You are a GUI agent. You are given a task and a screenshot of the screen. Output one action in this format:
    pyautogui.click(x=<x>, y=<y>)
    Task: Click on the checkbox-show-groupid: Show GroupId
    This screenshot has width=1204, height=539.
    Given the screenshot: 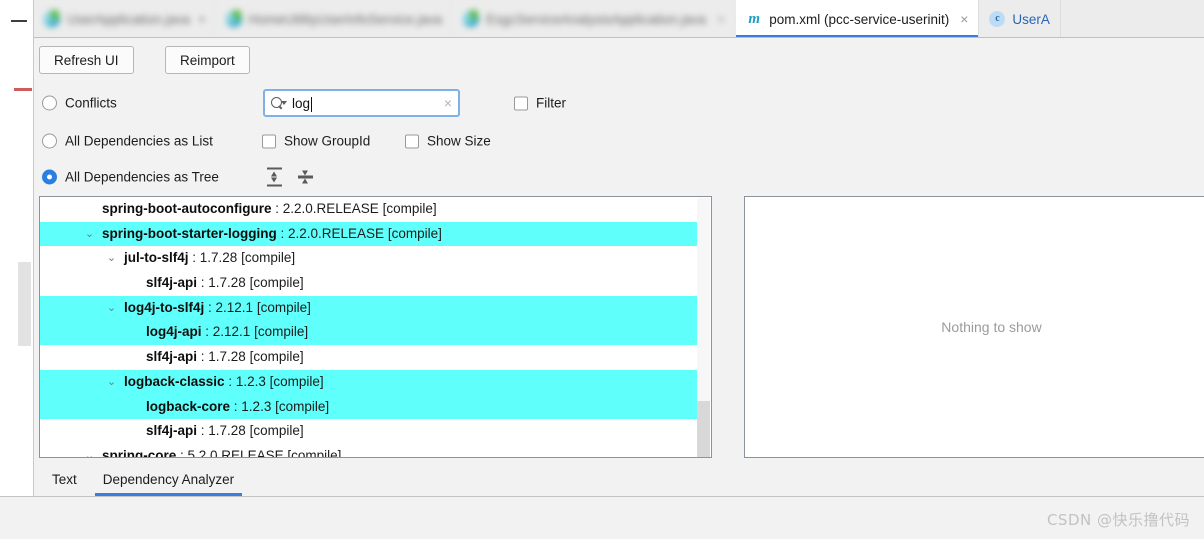 What is the action you would take?
    pyautogui.click(x=316, y=141)
    